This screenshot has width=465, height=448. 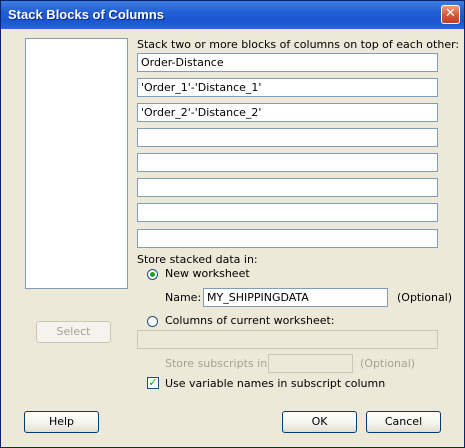 What do you see at coordinates (250, 320) in the screenshot?
I see `current-worksheet-label: Columns of current worksheet:` at bounding box center [250, 320].